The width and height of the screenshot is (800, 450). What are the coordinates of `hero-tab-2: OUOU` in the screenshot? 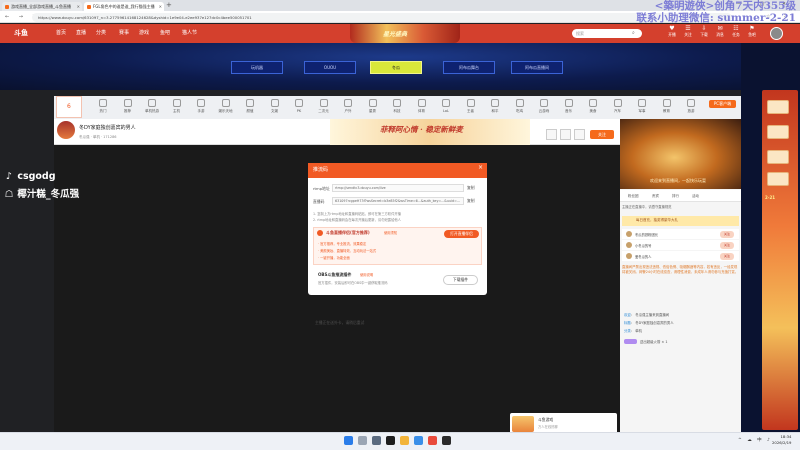 It's located at (330, 67).